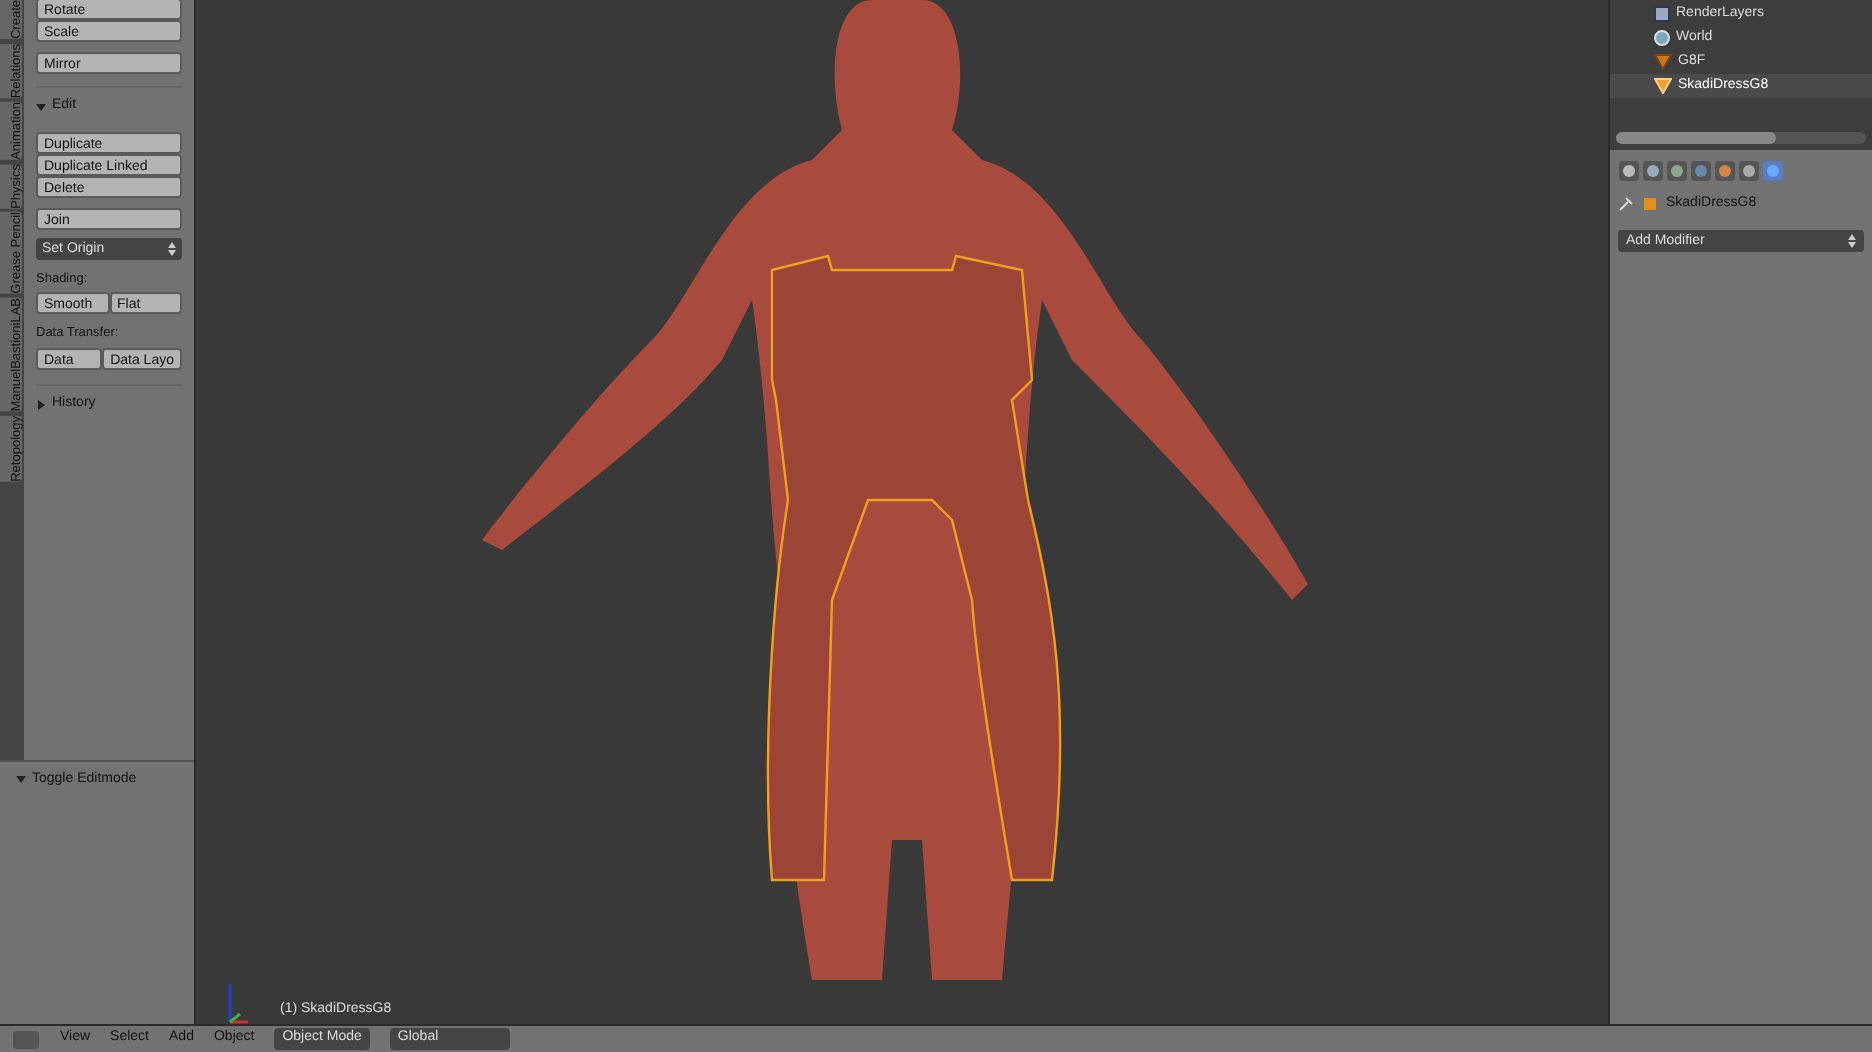 The height and width of the screenshot is (1052, 1872). Describe the element at coordinates (1662, 14) in the screenshot. I see `render-layers-icon` at that location.